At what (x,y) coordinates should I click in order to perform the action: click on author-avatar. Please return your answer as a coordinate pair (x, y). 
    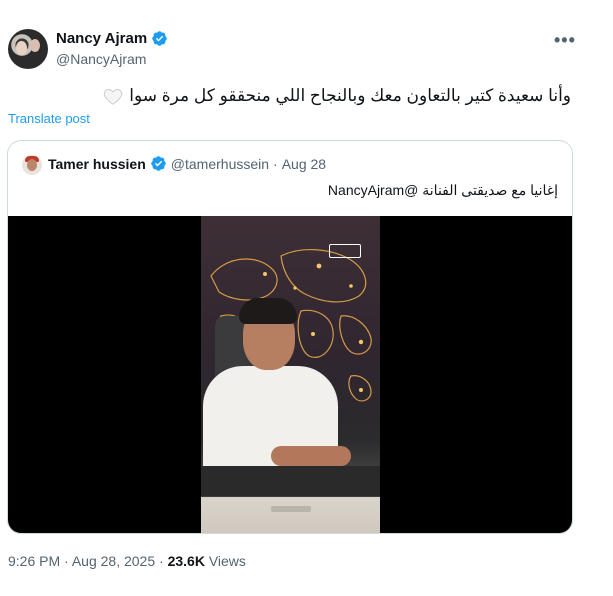
    Looking at the image, I should click on (28, 49).